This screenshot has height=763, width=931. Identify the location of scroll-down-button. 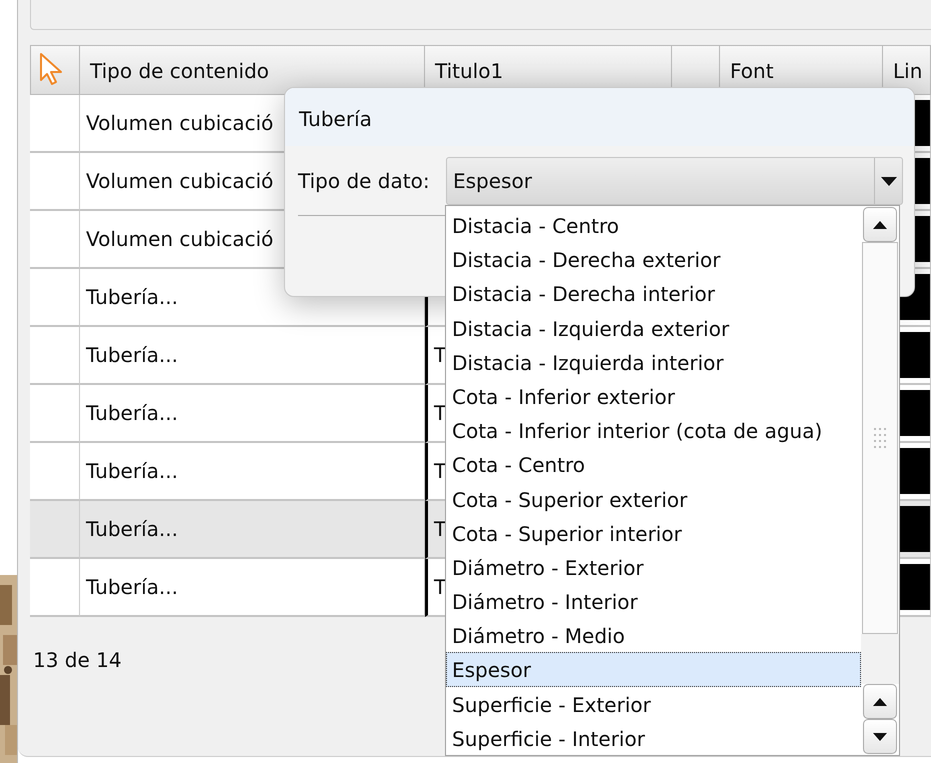
(880, 736).